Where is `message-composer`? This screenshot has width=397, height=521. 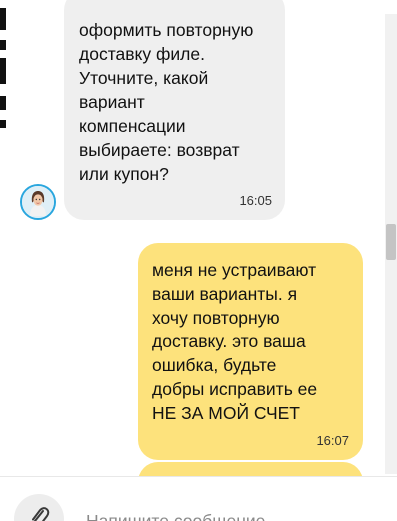
message-composer is located at coordinates (198, 498).